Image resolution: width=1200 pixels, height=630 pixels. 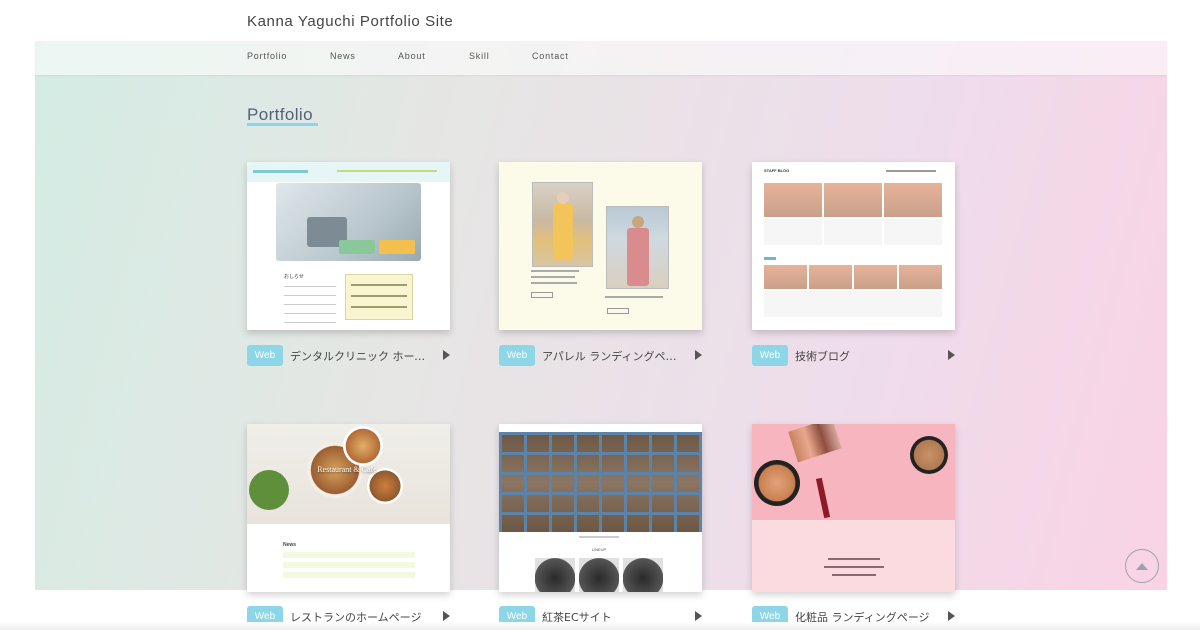 What do you see at coordinates (350, 21) in the screenshot?
I see `site-title: Kanna Yaguchi Portfolio Site` at bounding box center [350, 21].